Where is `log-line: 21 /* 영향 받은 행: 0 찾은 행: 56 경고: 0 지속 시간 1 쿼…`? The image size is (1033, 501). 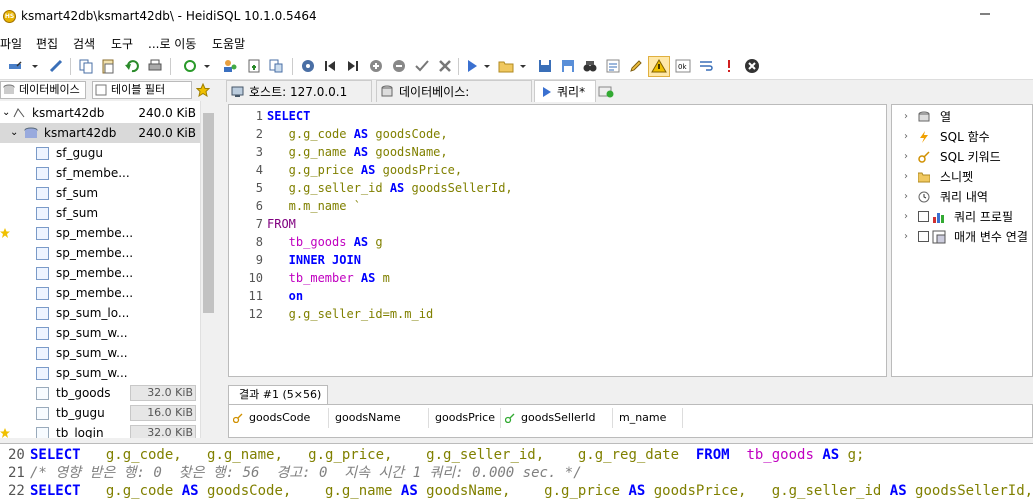
log-line: 21 /* 영향 받은 행: 0 찾은 행: 56 경고: 0 지속 시간 1 쿼… is located at coordinates (516, 473).